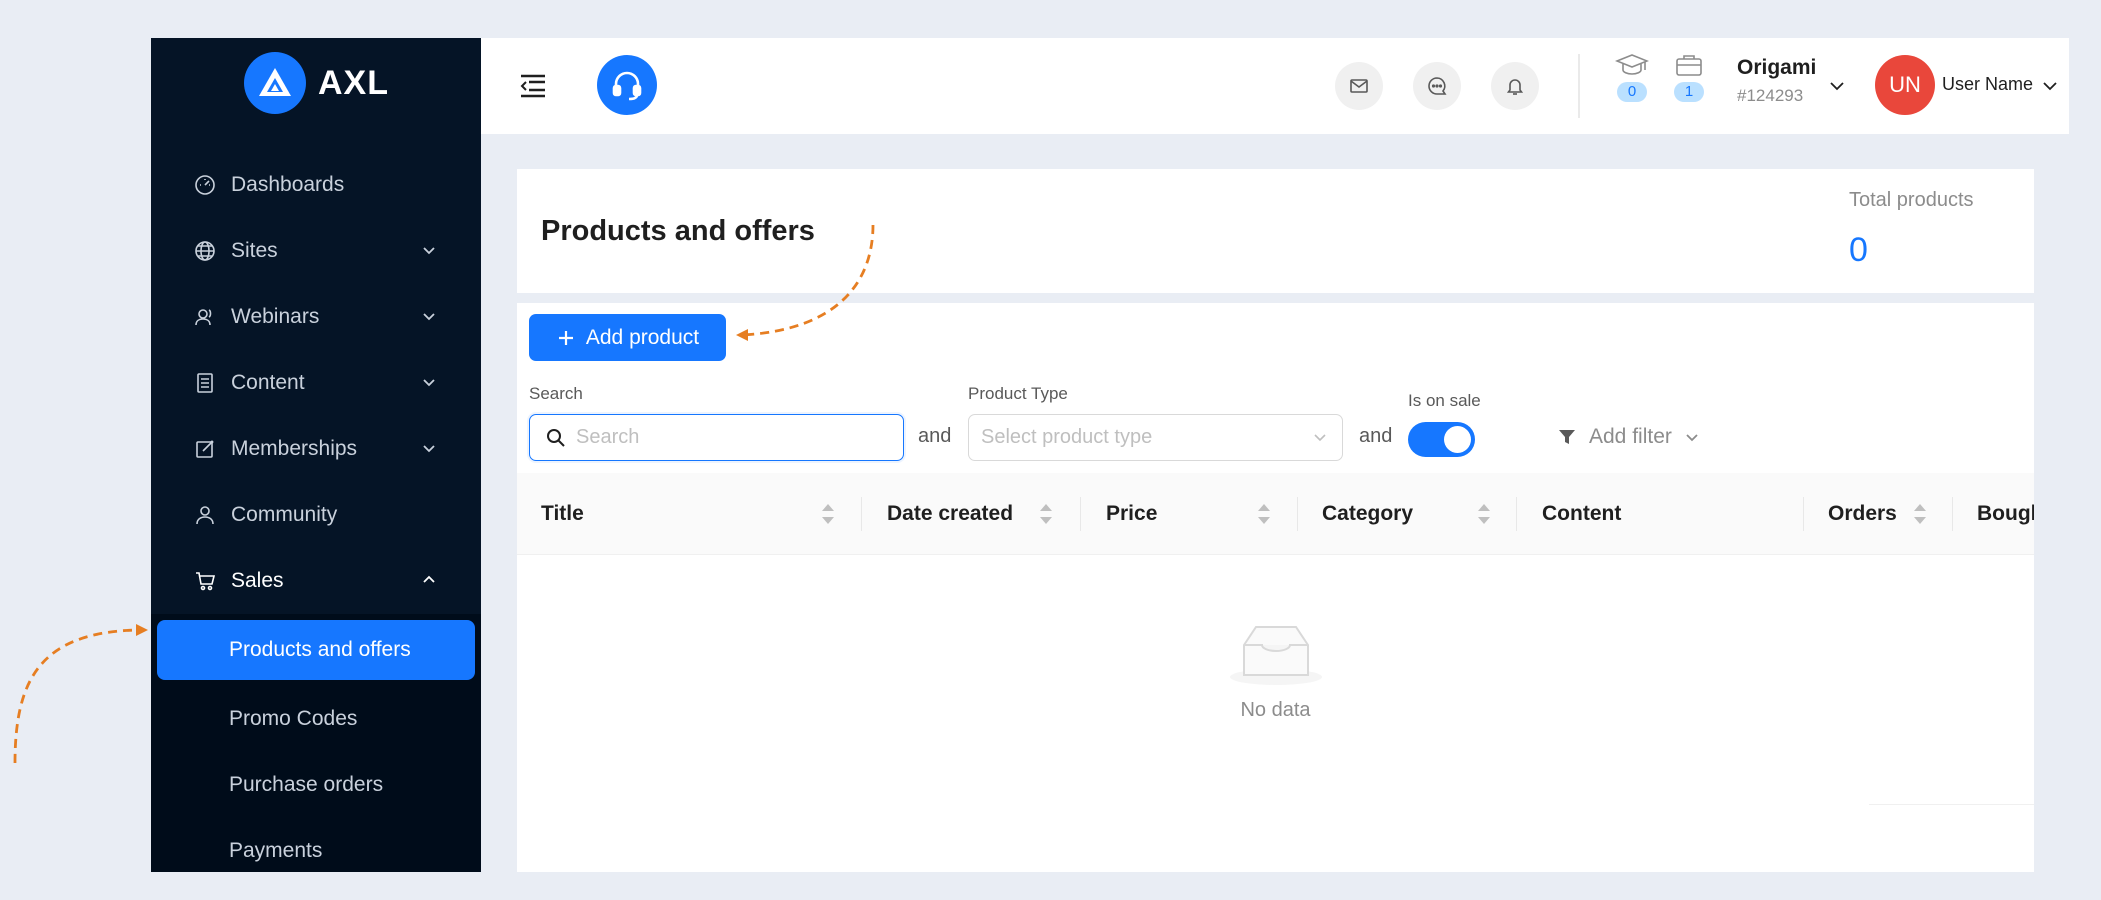  I want to click on briefcase-icon, so click(1689, 65).